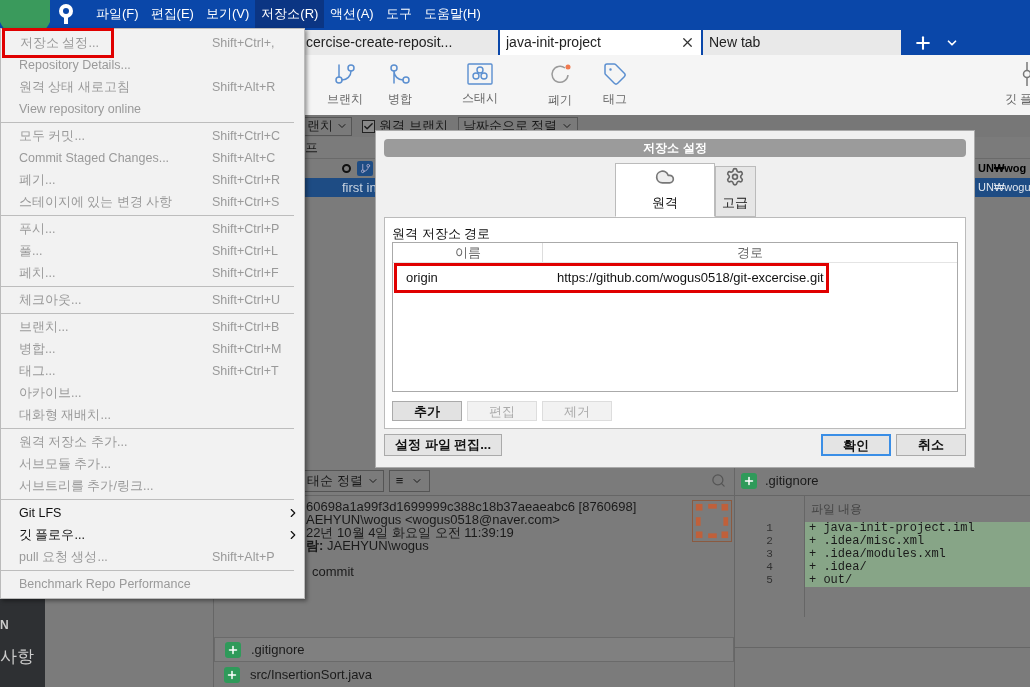  I want to click on commit-message: commit, so click(333, 571).